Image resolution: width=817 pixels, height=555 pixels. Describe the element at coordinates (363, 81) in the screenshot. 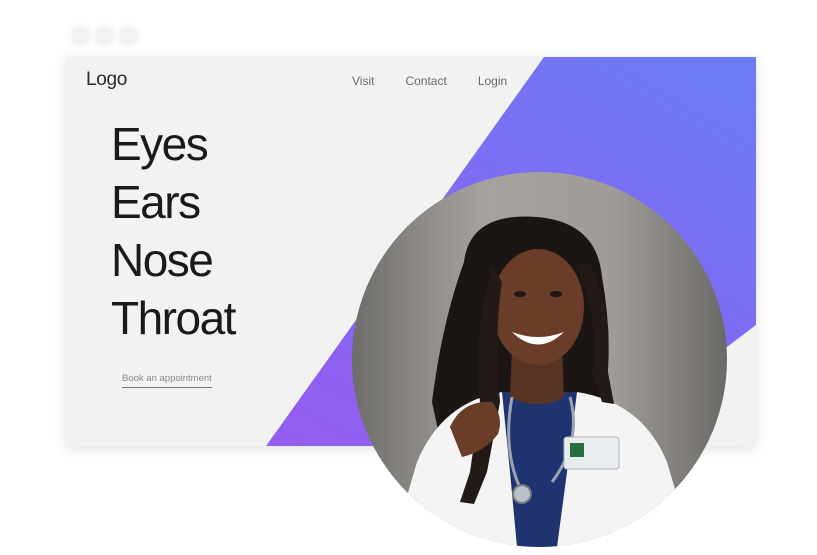

I see `nav-visit-link: Visit` at that location.